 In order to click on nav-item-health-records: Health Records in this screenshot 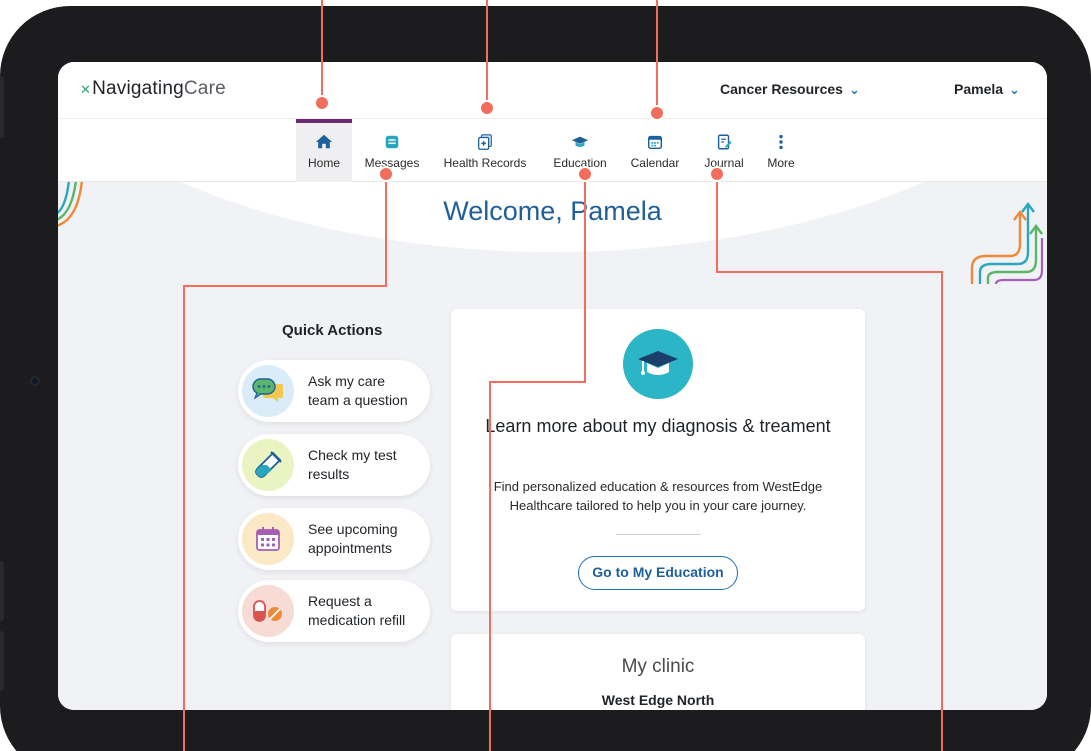, I will do `click(485, 150)`.